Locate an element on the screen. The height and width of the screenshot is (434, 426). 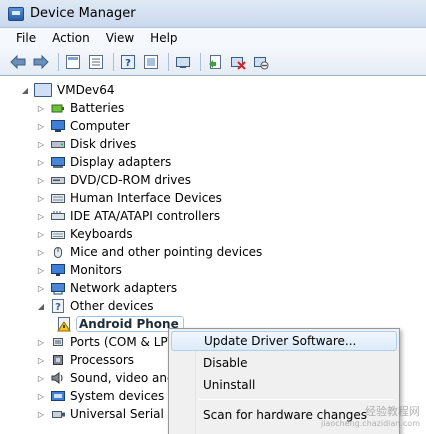
tree-item: ◢? Other devices is located at coordinates (95, 306).